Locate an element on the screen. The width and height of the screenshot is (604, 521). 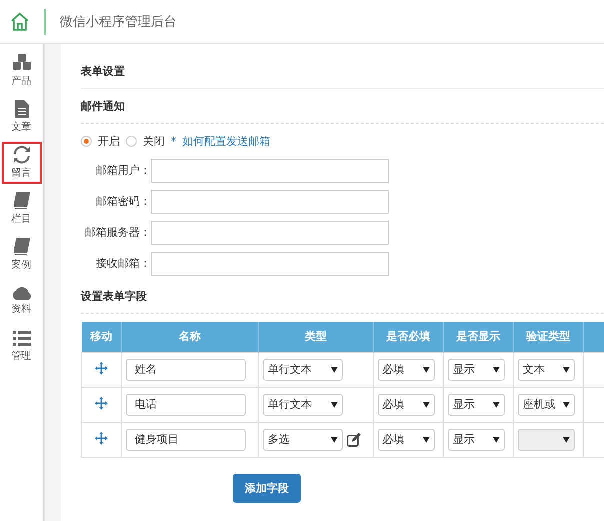
column-header: 是否显示 is located at coordinates (478, 337).